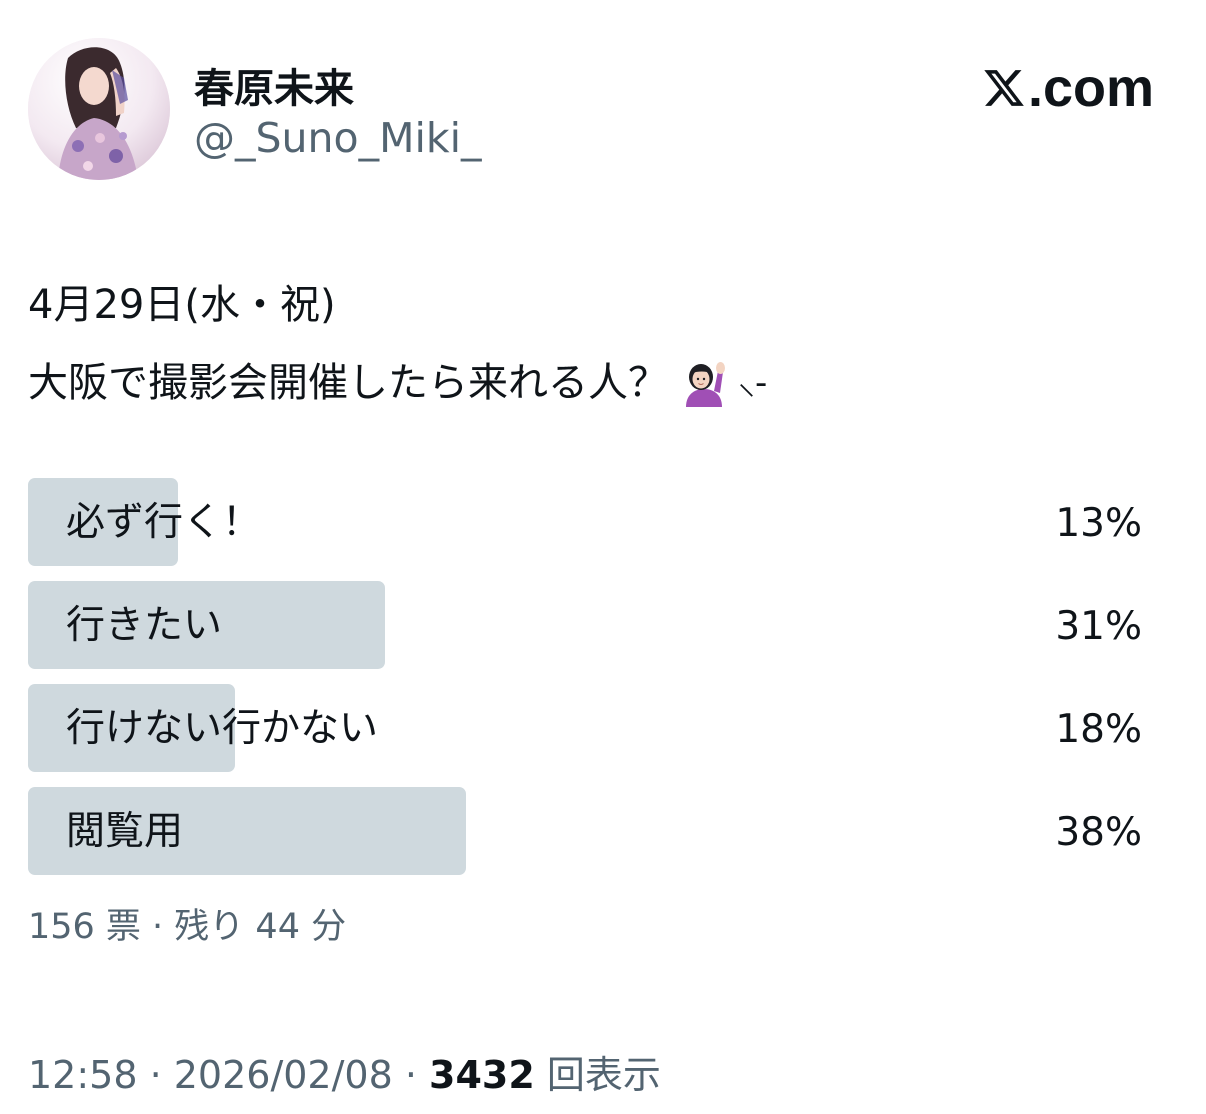 The width and height of the screenshot is (1206, 1114). I want to click on tweet-body: 4月29日(水・祝) 大阪で撮影会開催したら来れる人？ ⸜-, so click(397, 344).